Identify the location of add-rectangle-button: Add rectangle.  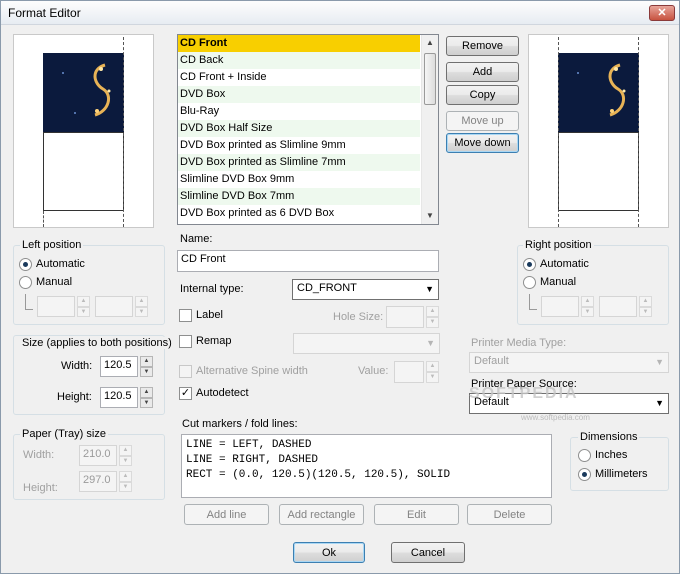
(321, 514).